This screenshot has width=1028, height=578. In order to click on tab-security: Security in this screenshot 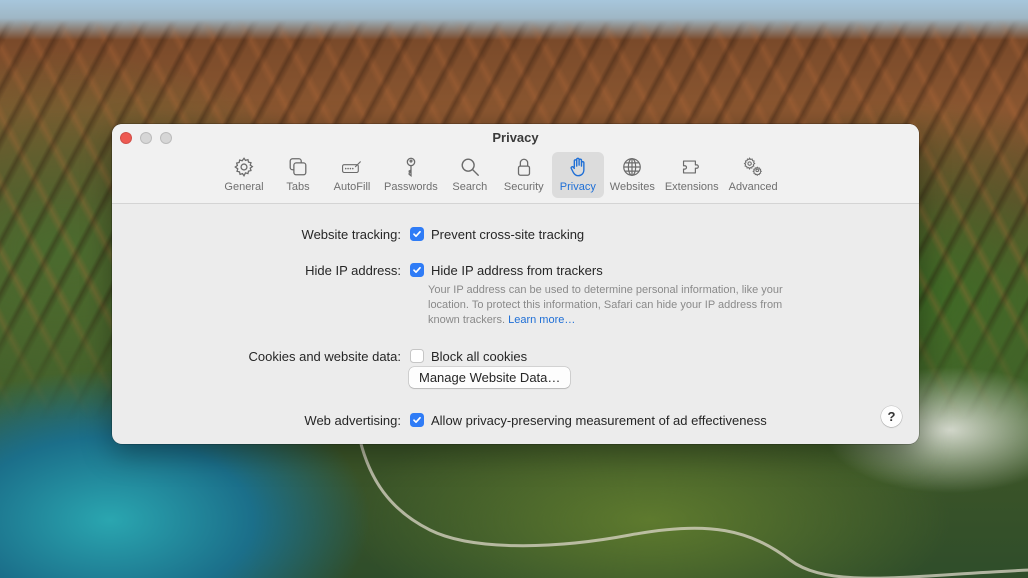, I will do `click(524, 175)`.